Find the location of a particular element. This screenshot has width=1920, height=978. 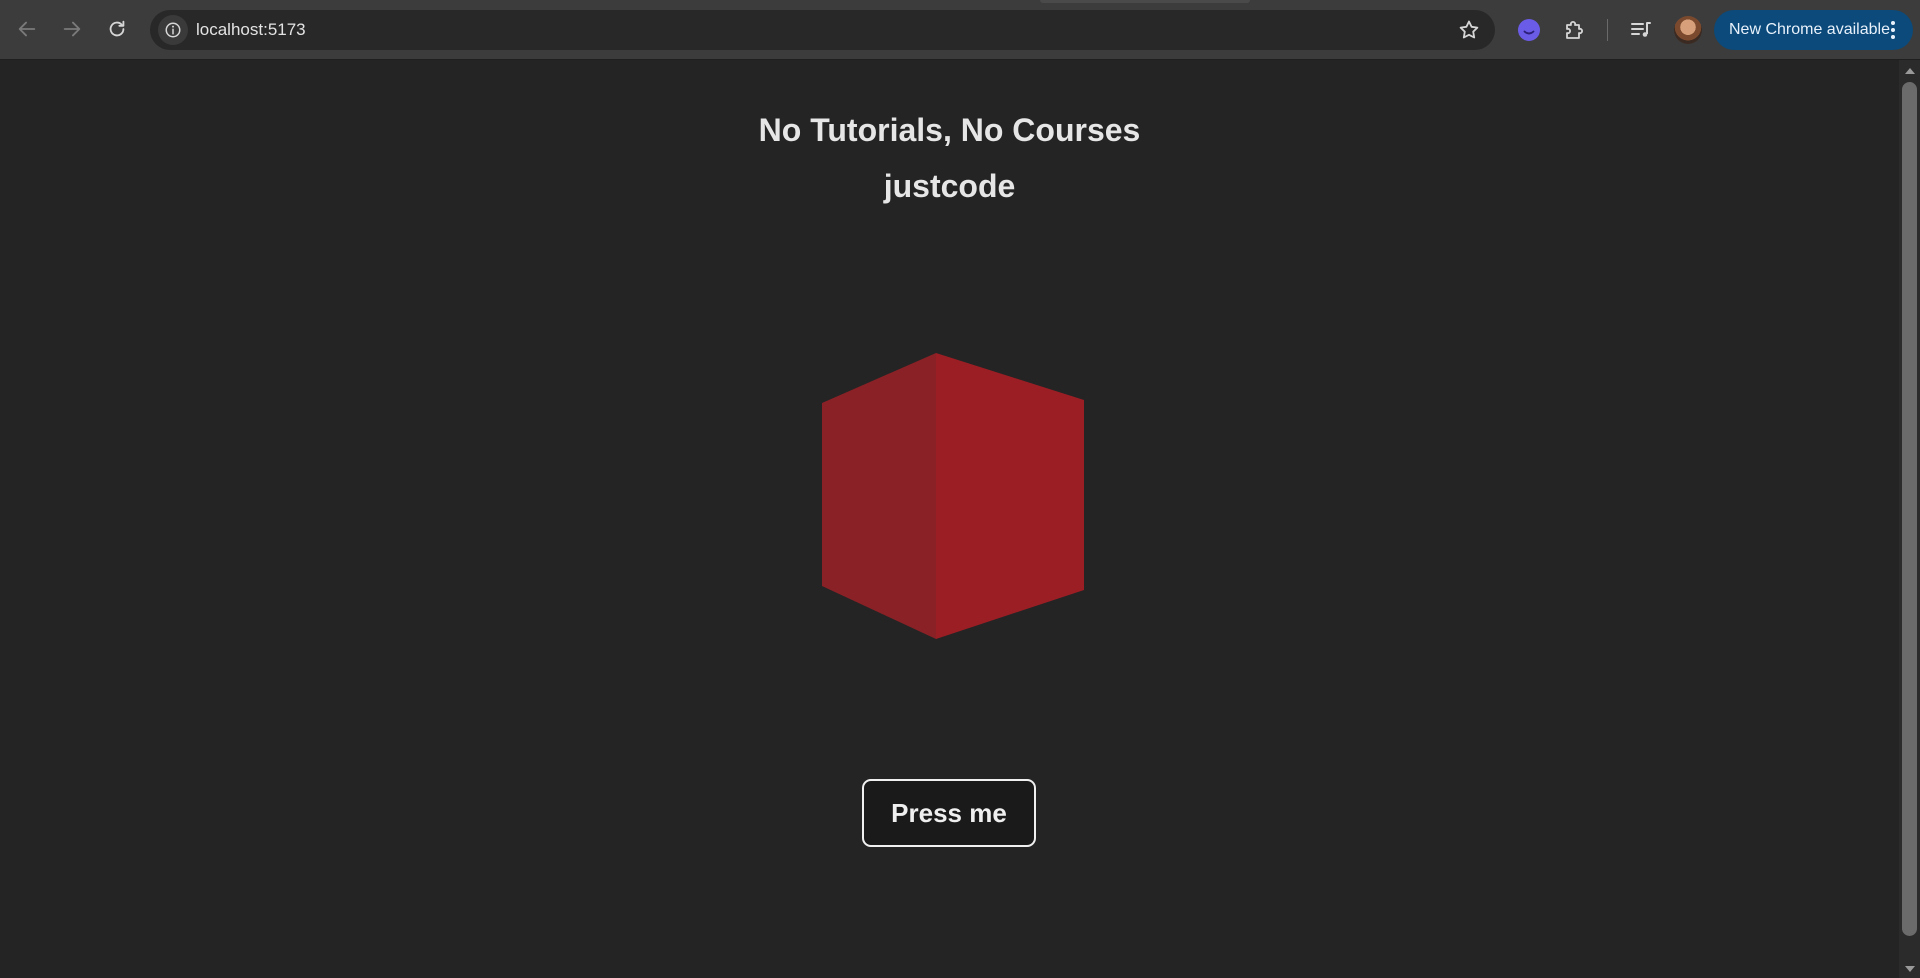

page-scrollbar is located at coordinates (1909, 519).